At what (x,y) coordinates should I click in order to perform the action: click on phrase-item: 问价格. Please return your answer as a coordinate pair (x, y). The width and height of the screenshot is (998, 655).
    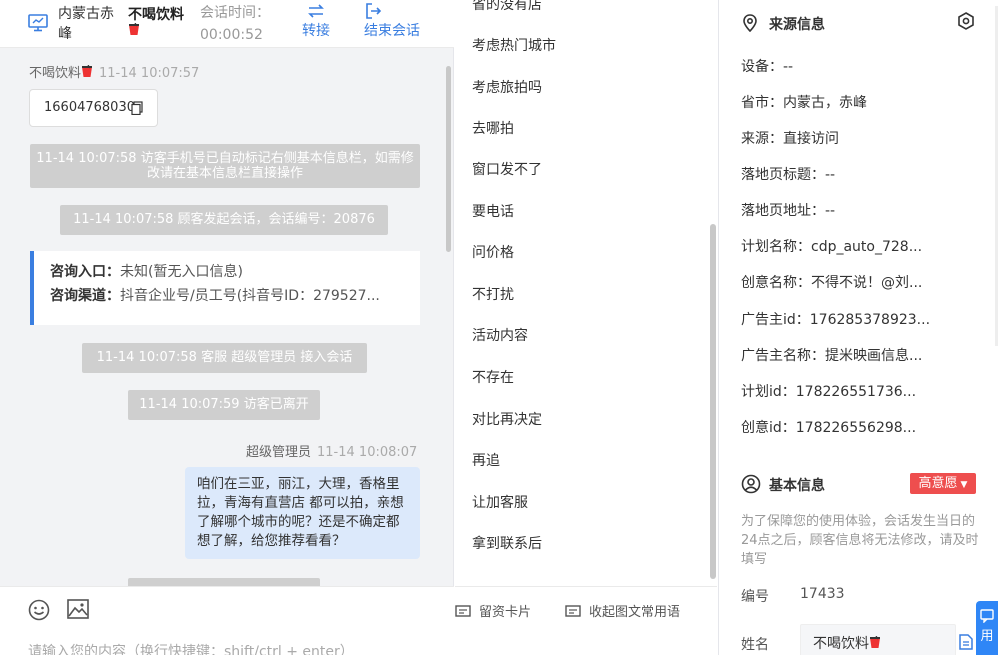
    Looking at the image, I should click on (493, 252).